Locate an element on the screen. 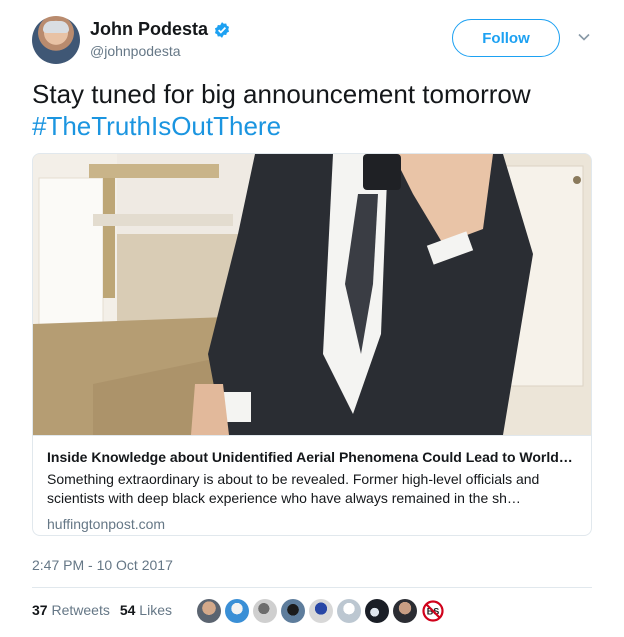 This screenshot has width=624, height=637. no-bs-icon: BS is located at coordinates (433, 611).